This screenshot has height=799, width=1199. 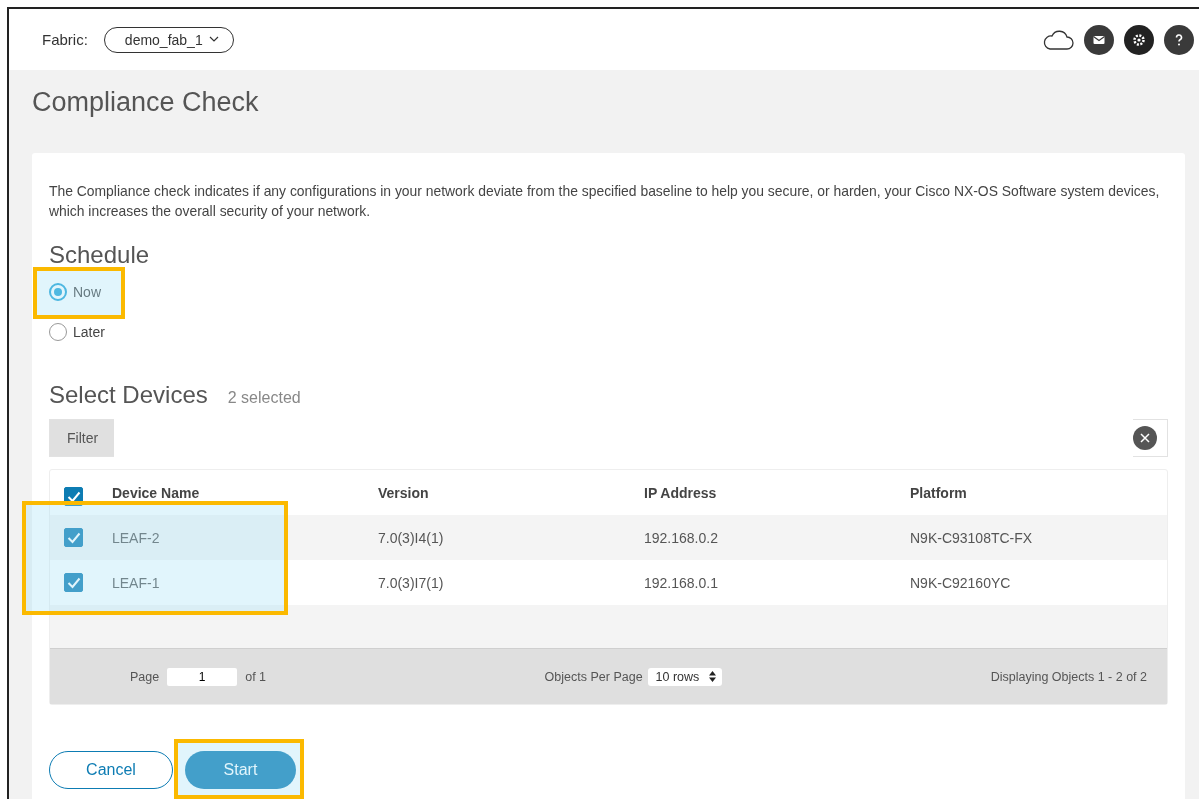 I want to click on table-cell-text: N9K-C93108TC-FX, so click(x=972, y=537).